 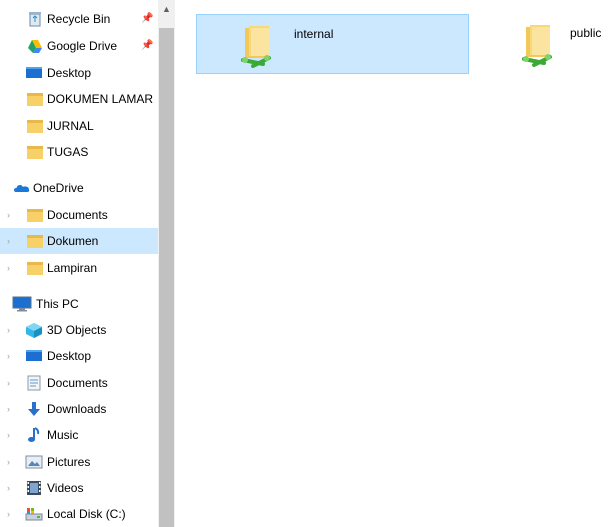 I want to click on folder-item-internal: internal, so click(x=332, y=44).